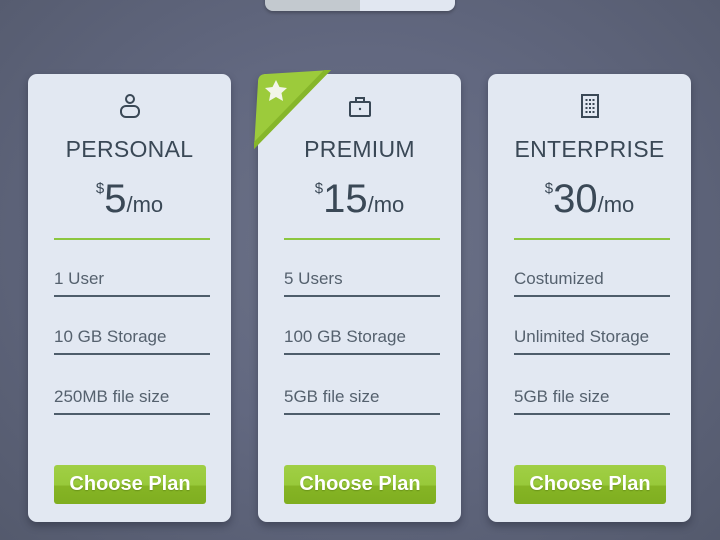 This screenshot has height=540, width=720. I want to click on plan-name: PREMIUM, so click(359, 149).